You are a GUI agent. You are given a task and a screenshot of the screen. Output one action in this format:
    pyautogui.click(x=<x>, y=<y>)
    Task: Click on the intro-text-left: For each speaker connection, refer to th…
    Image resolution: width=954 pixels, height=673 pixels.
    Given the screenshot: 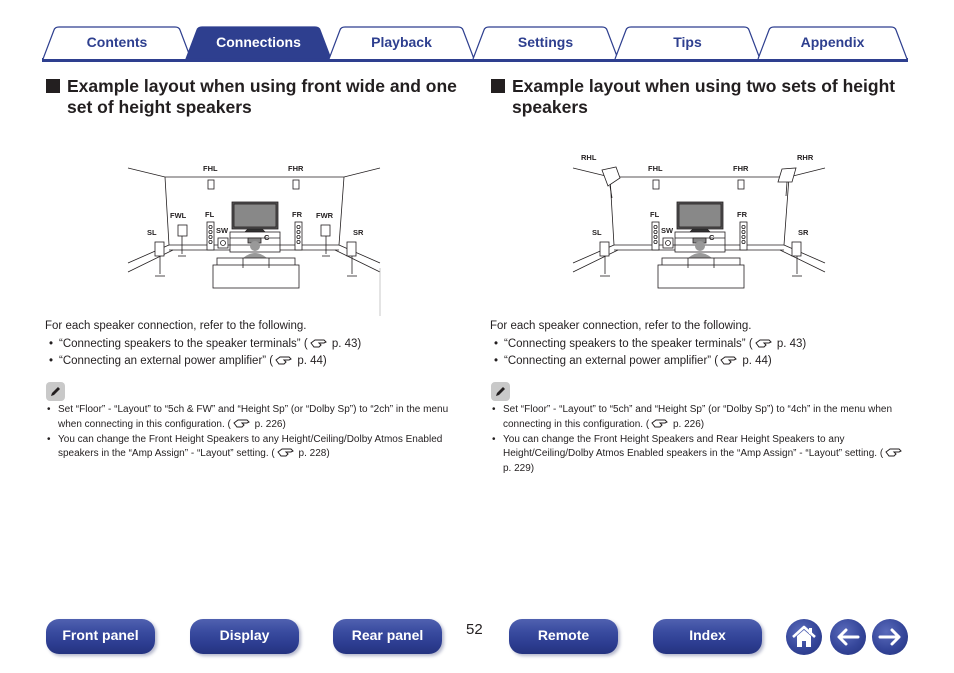 What is the action you would take?
    pyautogui.click(x=260, y=344)
    